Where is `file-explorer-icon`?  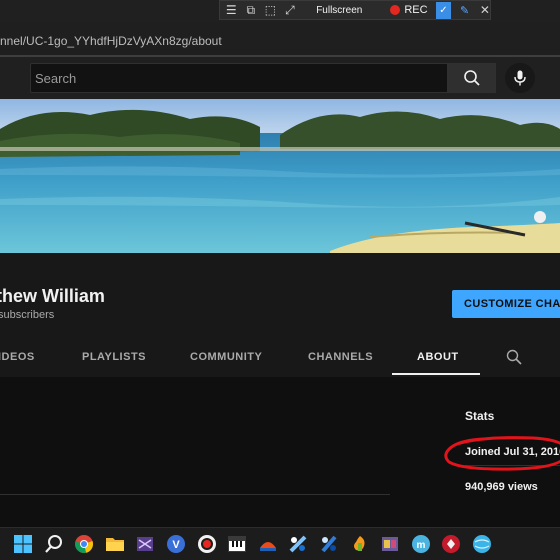 file-explorer-icon is located at coordinates (115, 544).